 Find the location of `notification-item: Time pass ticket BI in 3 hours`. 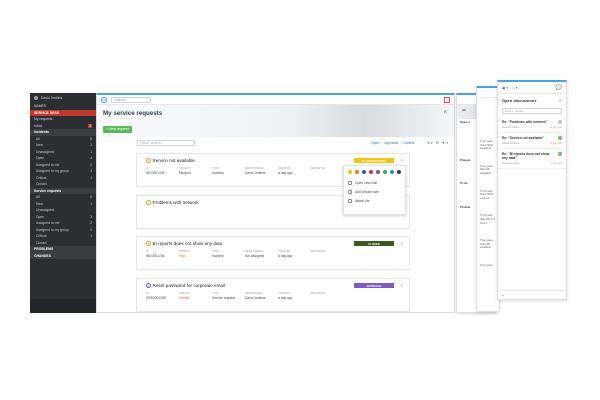

notification-item: Time pass ticket BI in 3 hours is located at coordinates (488, 219).